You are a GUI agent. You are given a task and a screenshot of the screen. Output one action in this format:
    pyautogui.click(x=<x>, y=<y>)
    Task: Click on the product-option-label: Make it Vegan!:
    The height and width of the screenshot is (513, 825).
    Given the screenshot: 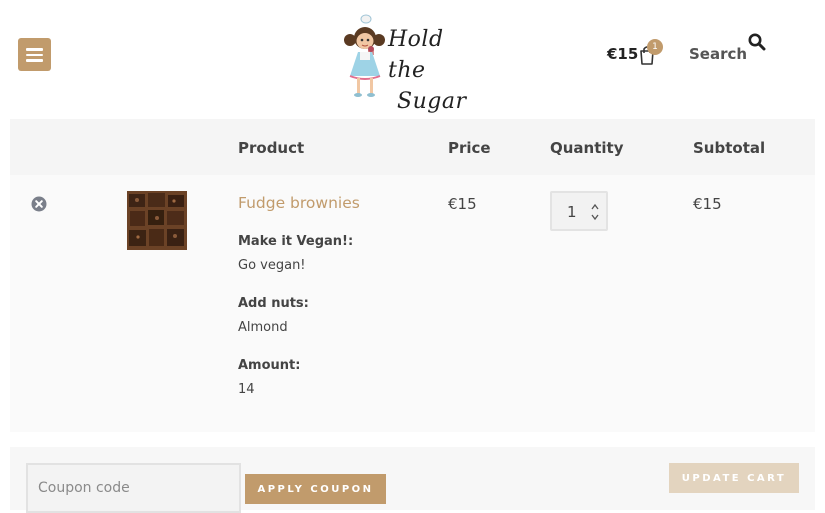 What is the action you would take?
    pyautogui.click(x=296, y=241)
    